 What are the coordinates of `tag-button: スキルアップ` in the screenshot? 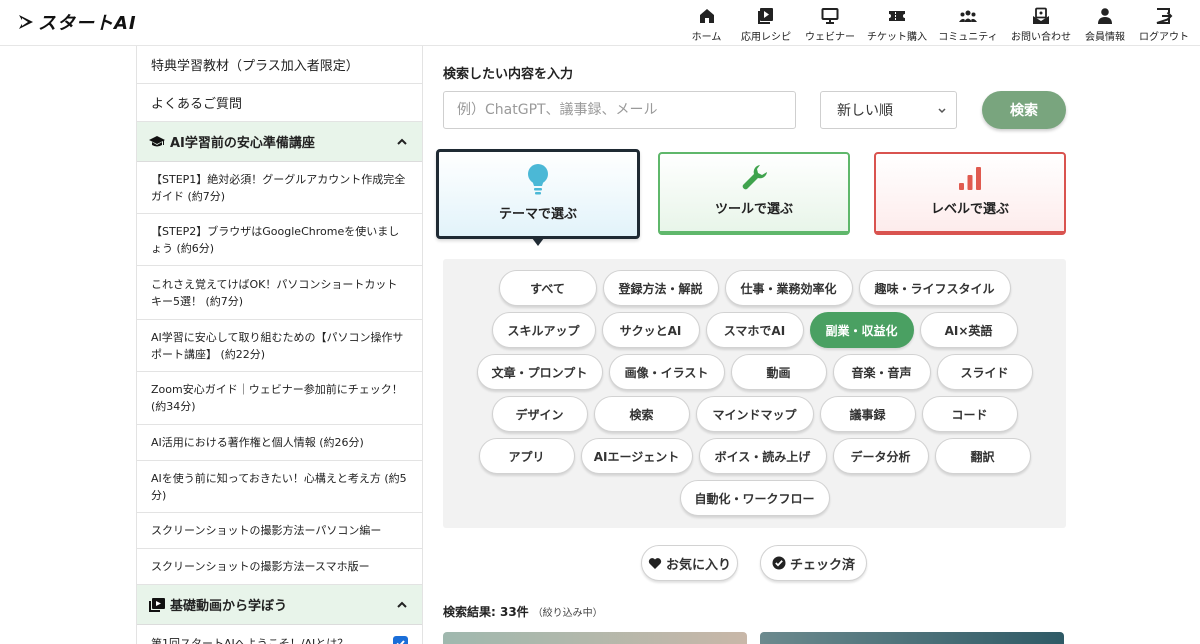 It's located at (543, 330).